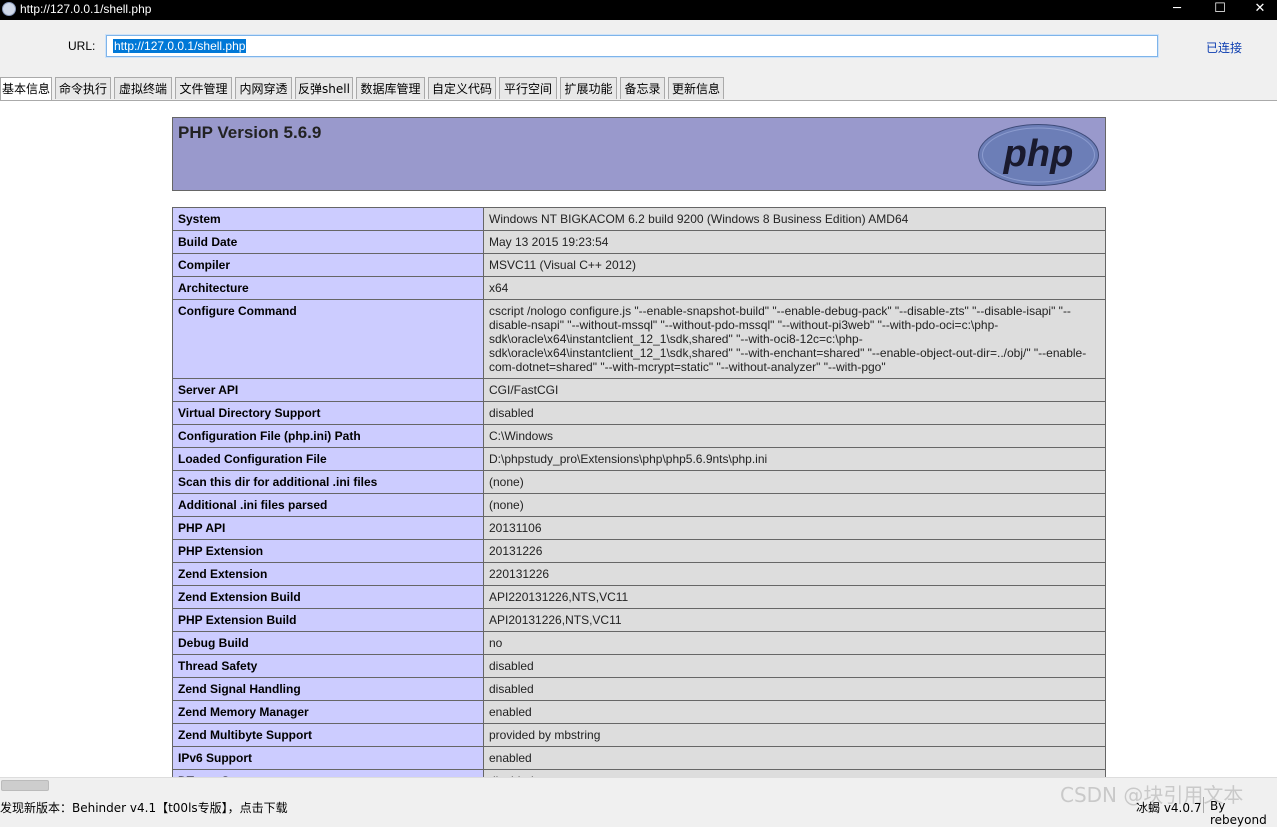 The image size is (1277, 827). What do you see at coordinates (328, 413) in the screenshot?
I see `row-key: Virtual Directory Support` at bounding box center [328, 413].